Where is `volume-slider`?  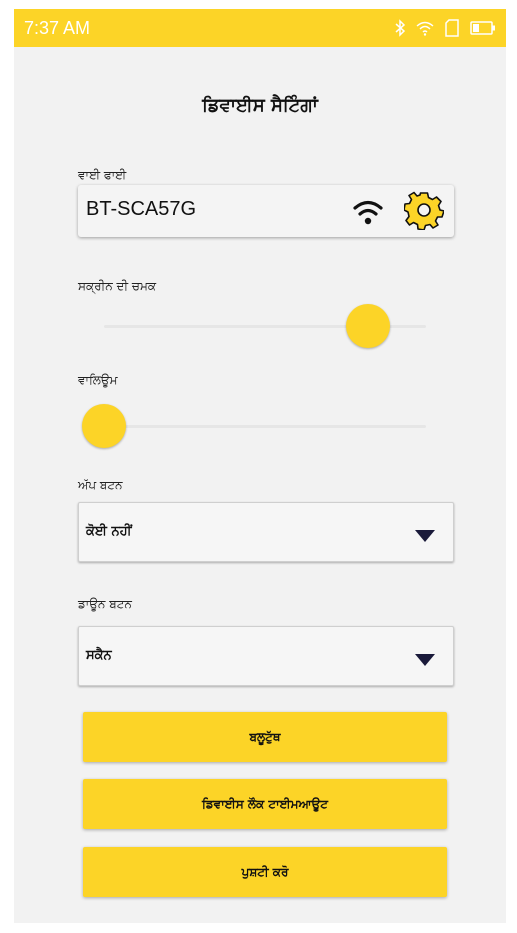 volume-slider is located at coordinates (254, 426).